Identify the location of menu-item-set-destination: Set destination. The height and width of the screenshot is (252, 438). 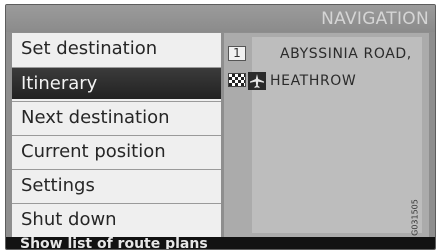
(116, 49).